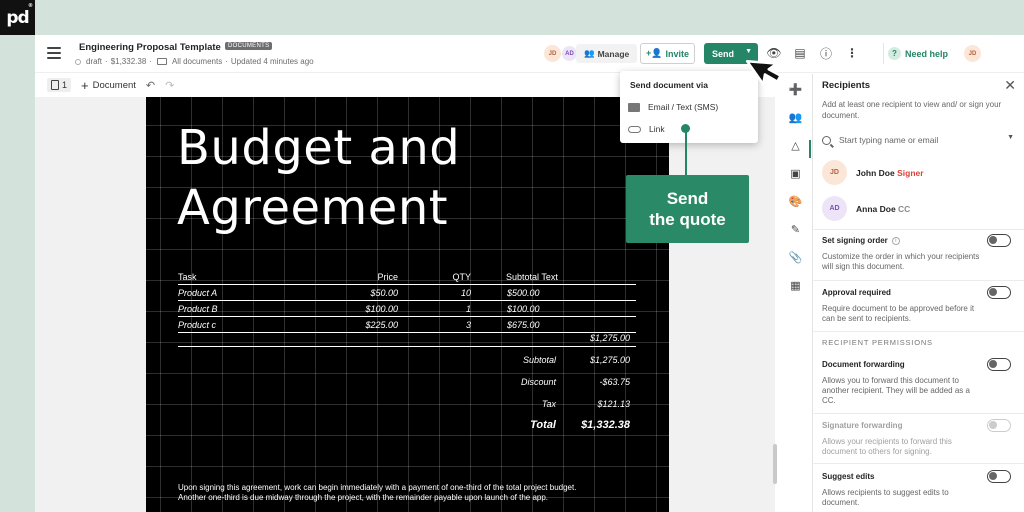 The image size is (1024, 512). What do you see at coordinates (795, 145) in the screenshot?
I see `content-icon: △` at bounding box center [795, 145].